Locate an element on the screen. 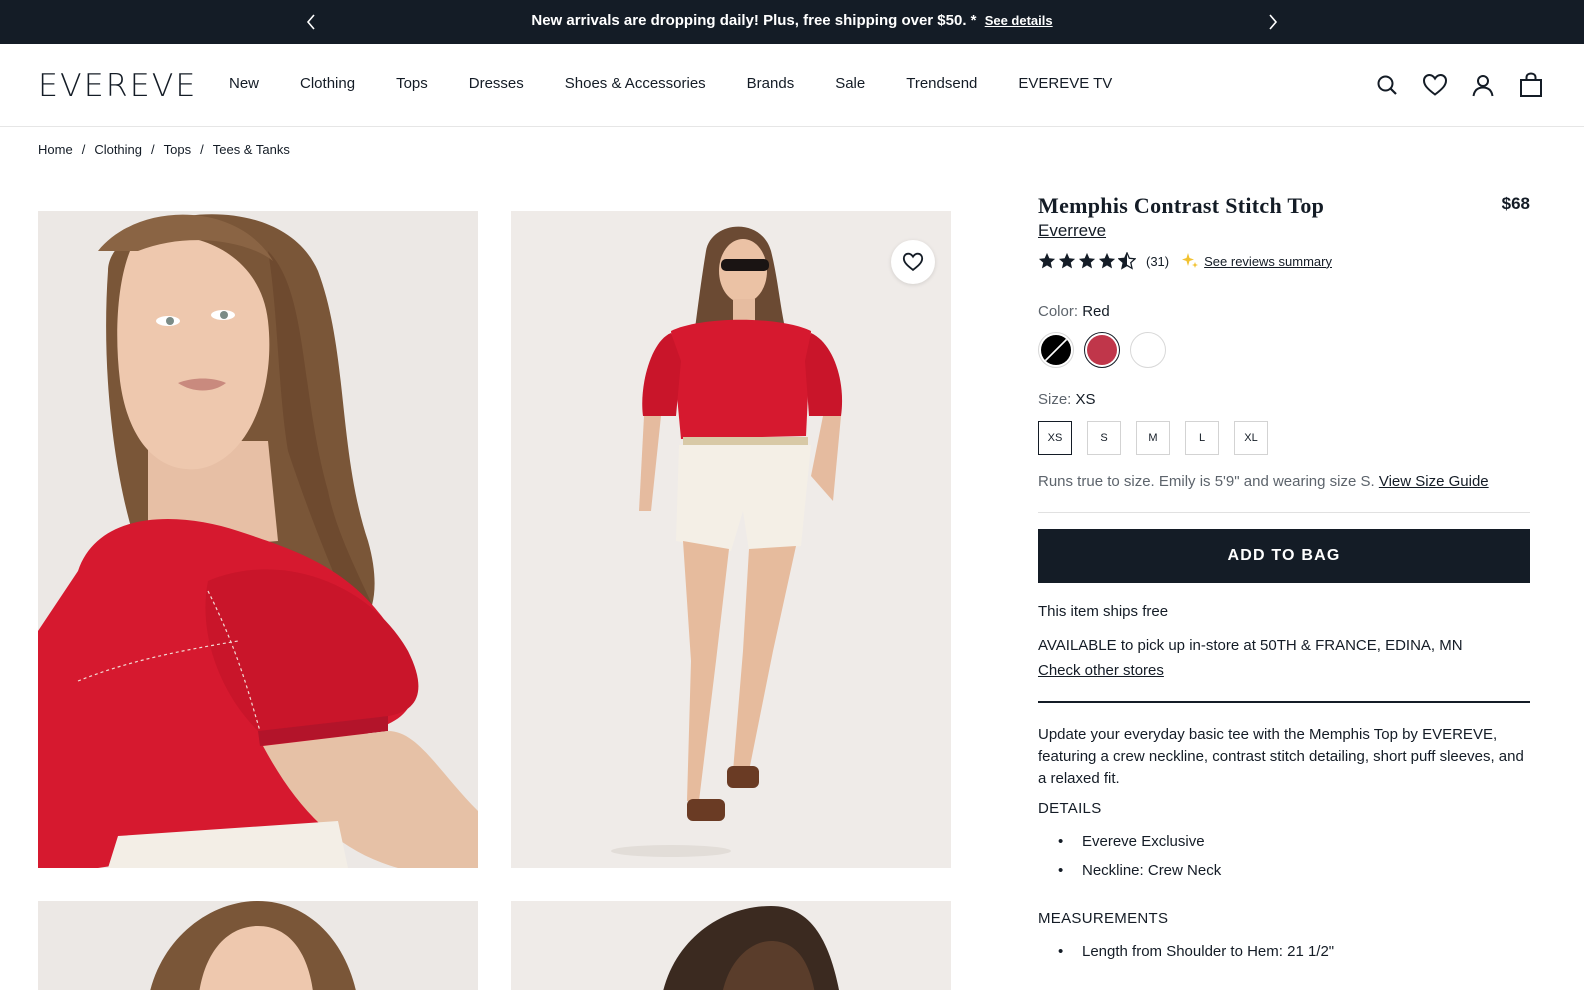 Image resolution: width=1584 pixels, height=990 pixels. bag-icon is located at coordinates (1531, 85).